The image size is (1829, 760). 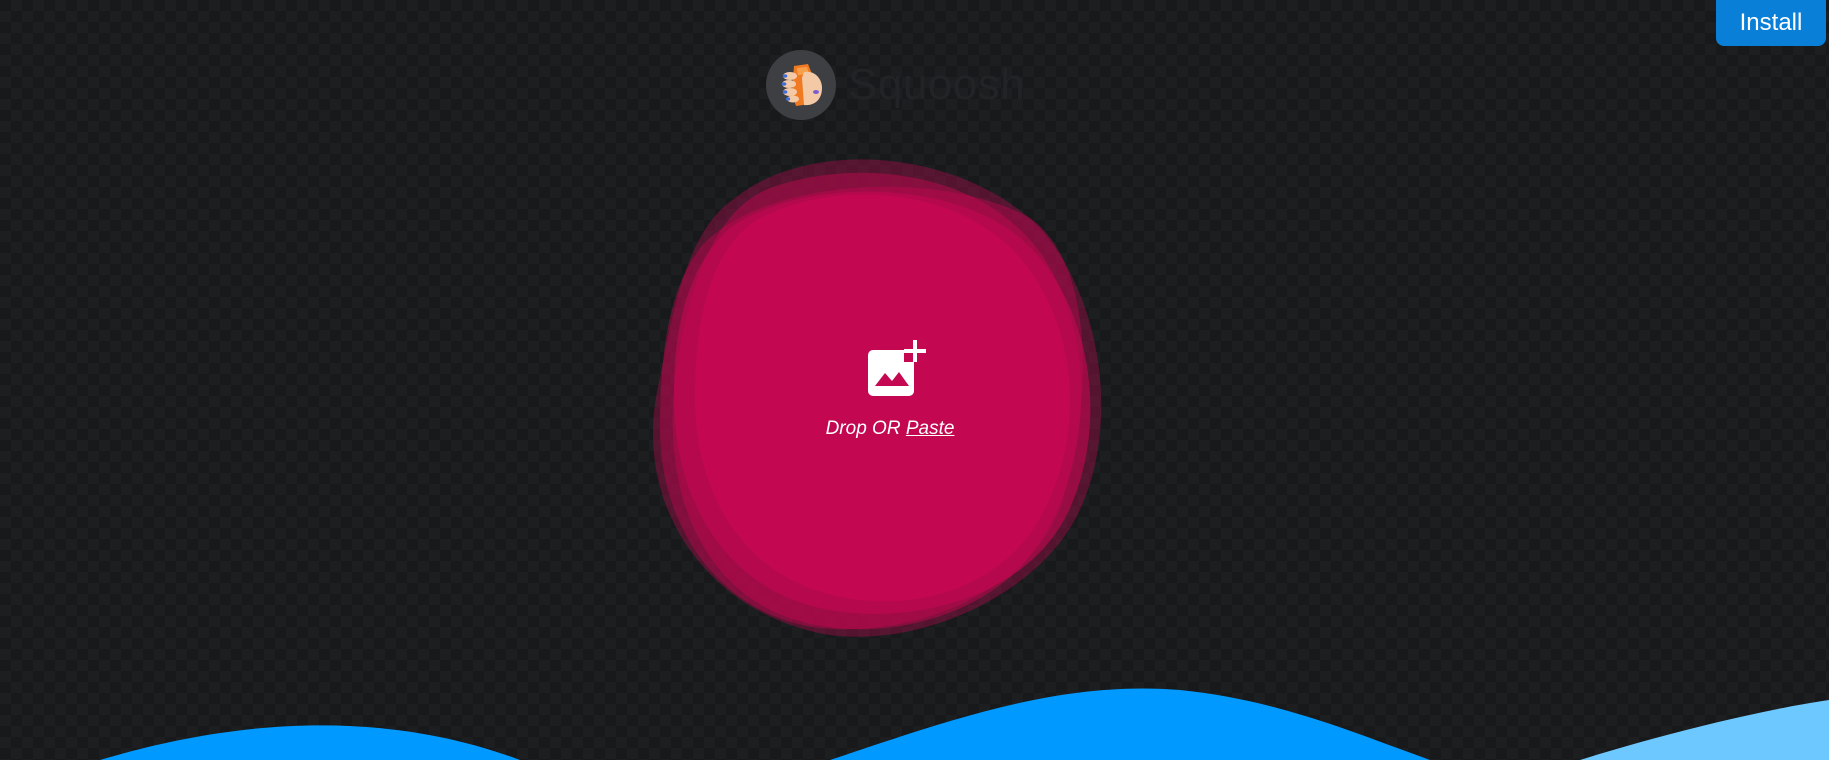 I want to click on paste-link: Paste, so click(x=930, y=428).